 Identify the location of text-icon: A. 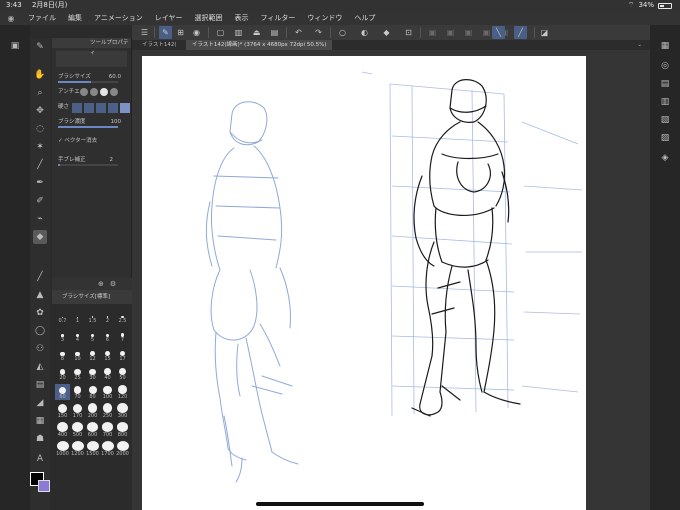
(40, 459).